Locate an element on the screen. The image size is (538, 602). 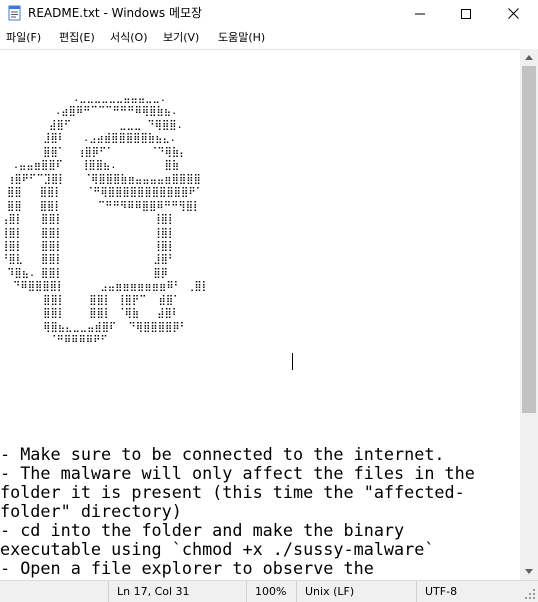
maximize-button is located at coordinates (466, 13).